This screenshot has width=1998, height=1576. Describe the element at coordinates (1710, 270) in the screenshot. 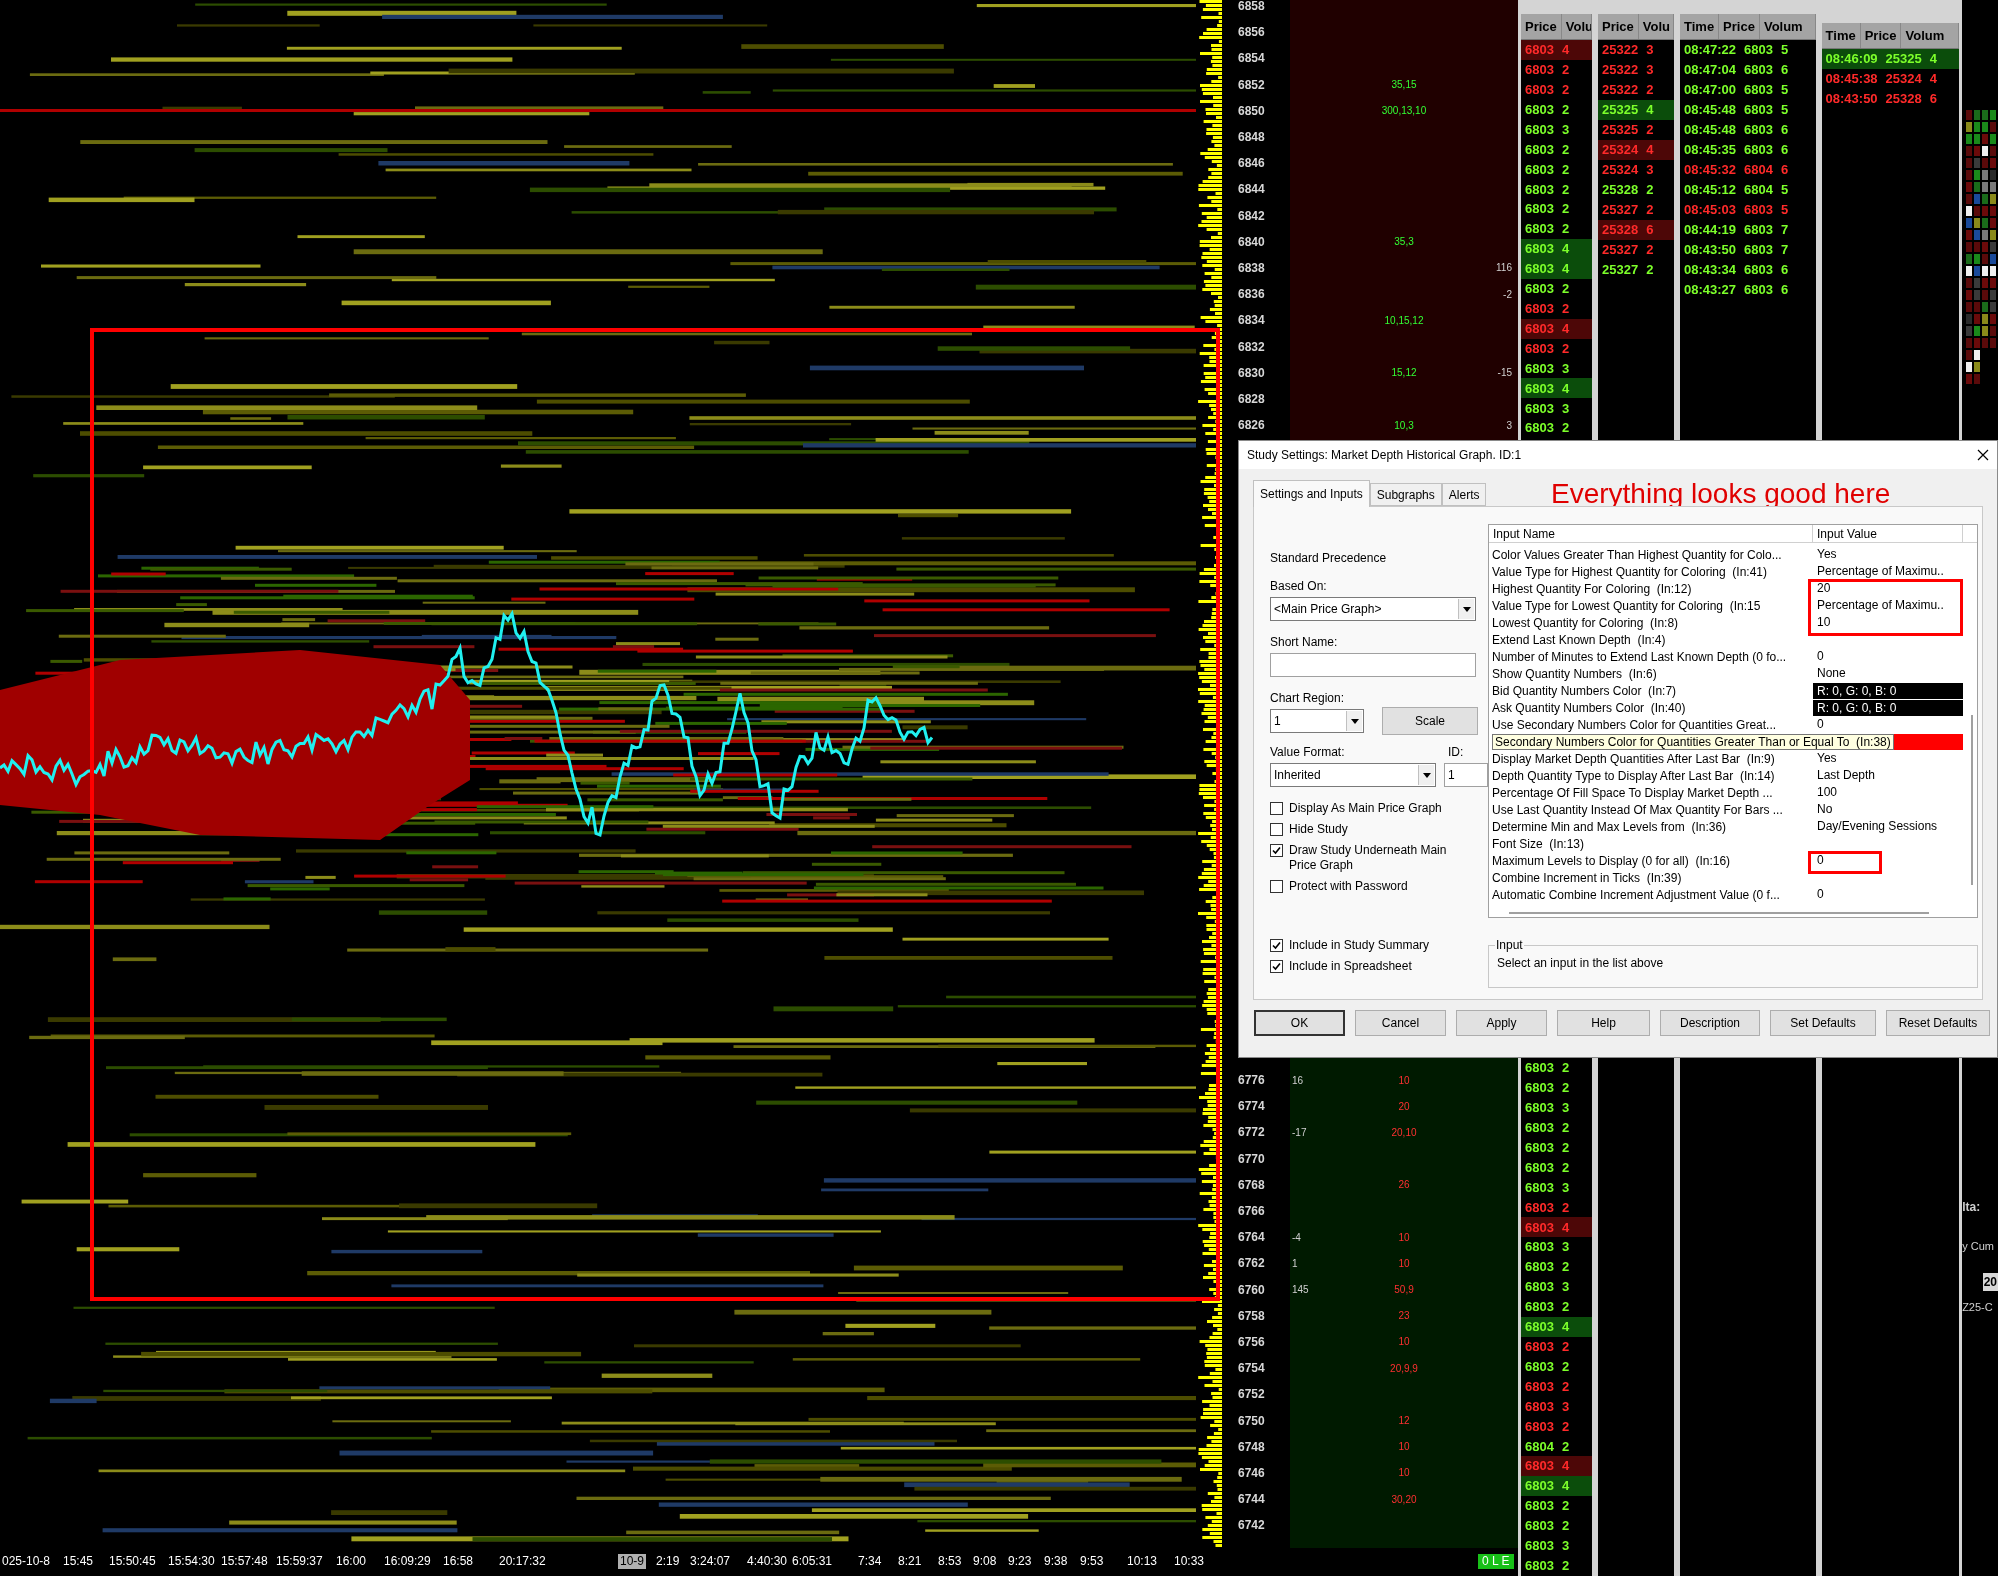

I see `table-cell-text: 08:43:34` at that location.